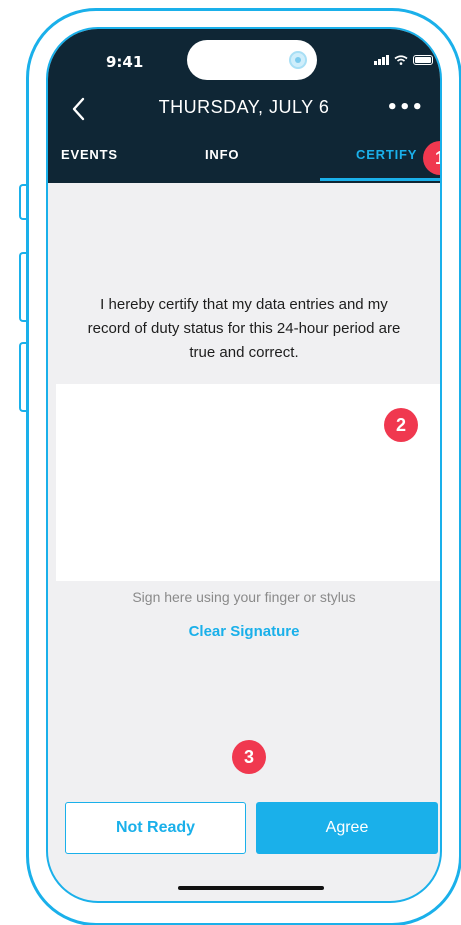 Image resolution: width=461 pixels, height=925 pixels. What do you see at coordinates (401, 60) in the screenshot?
I see `wifi-icon` at bounding box center [401, 60].